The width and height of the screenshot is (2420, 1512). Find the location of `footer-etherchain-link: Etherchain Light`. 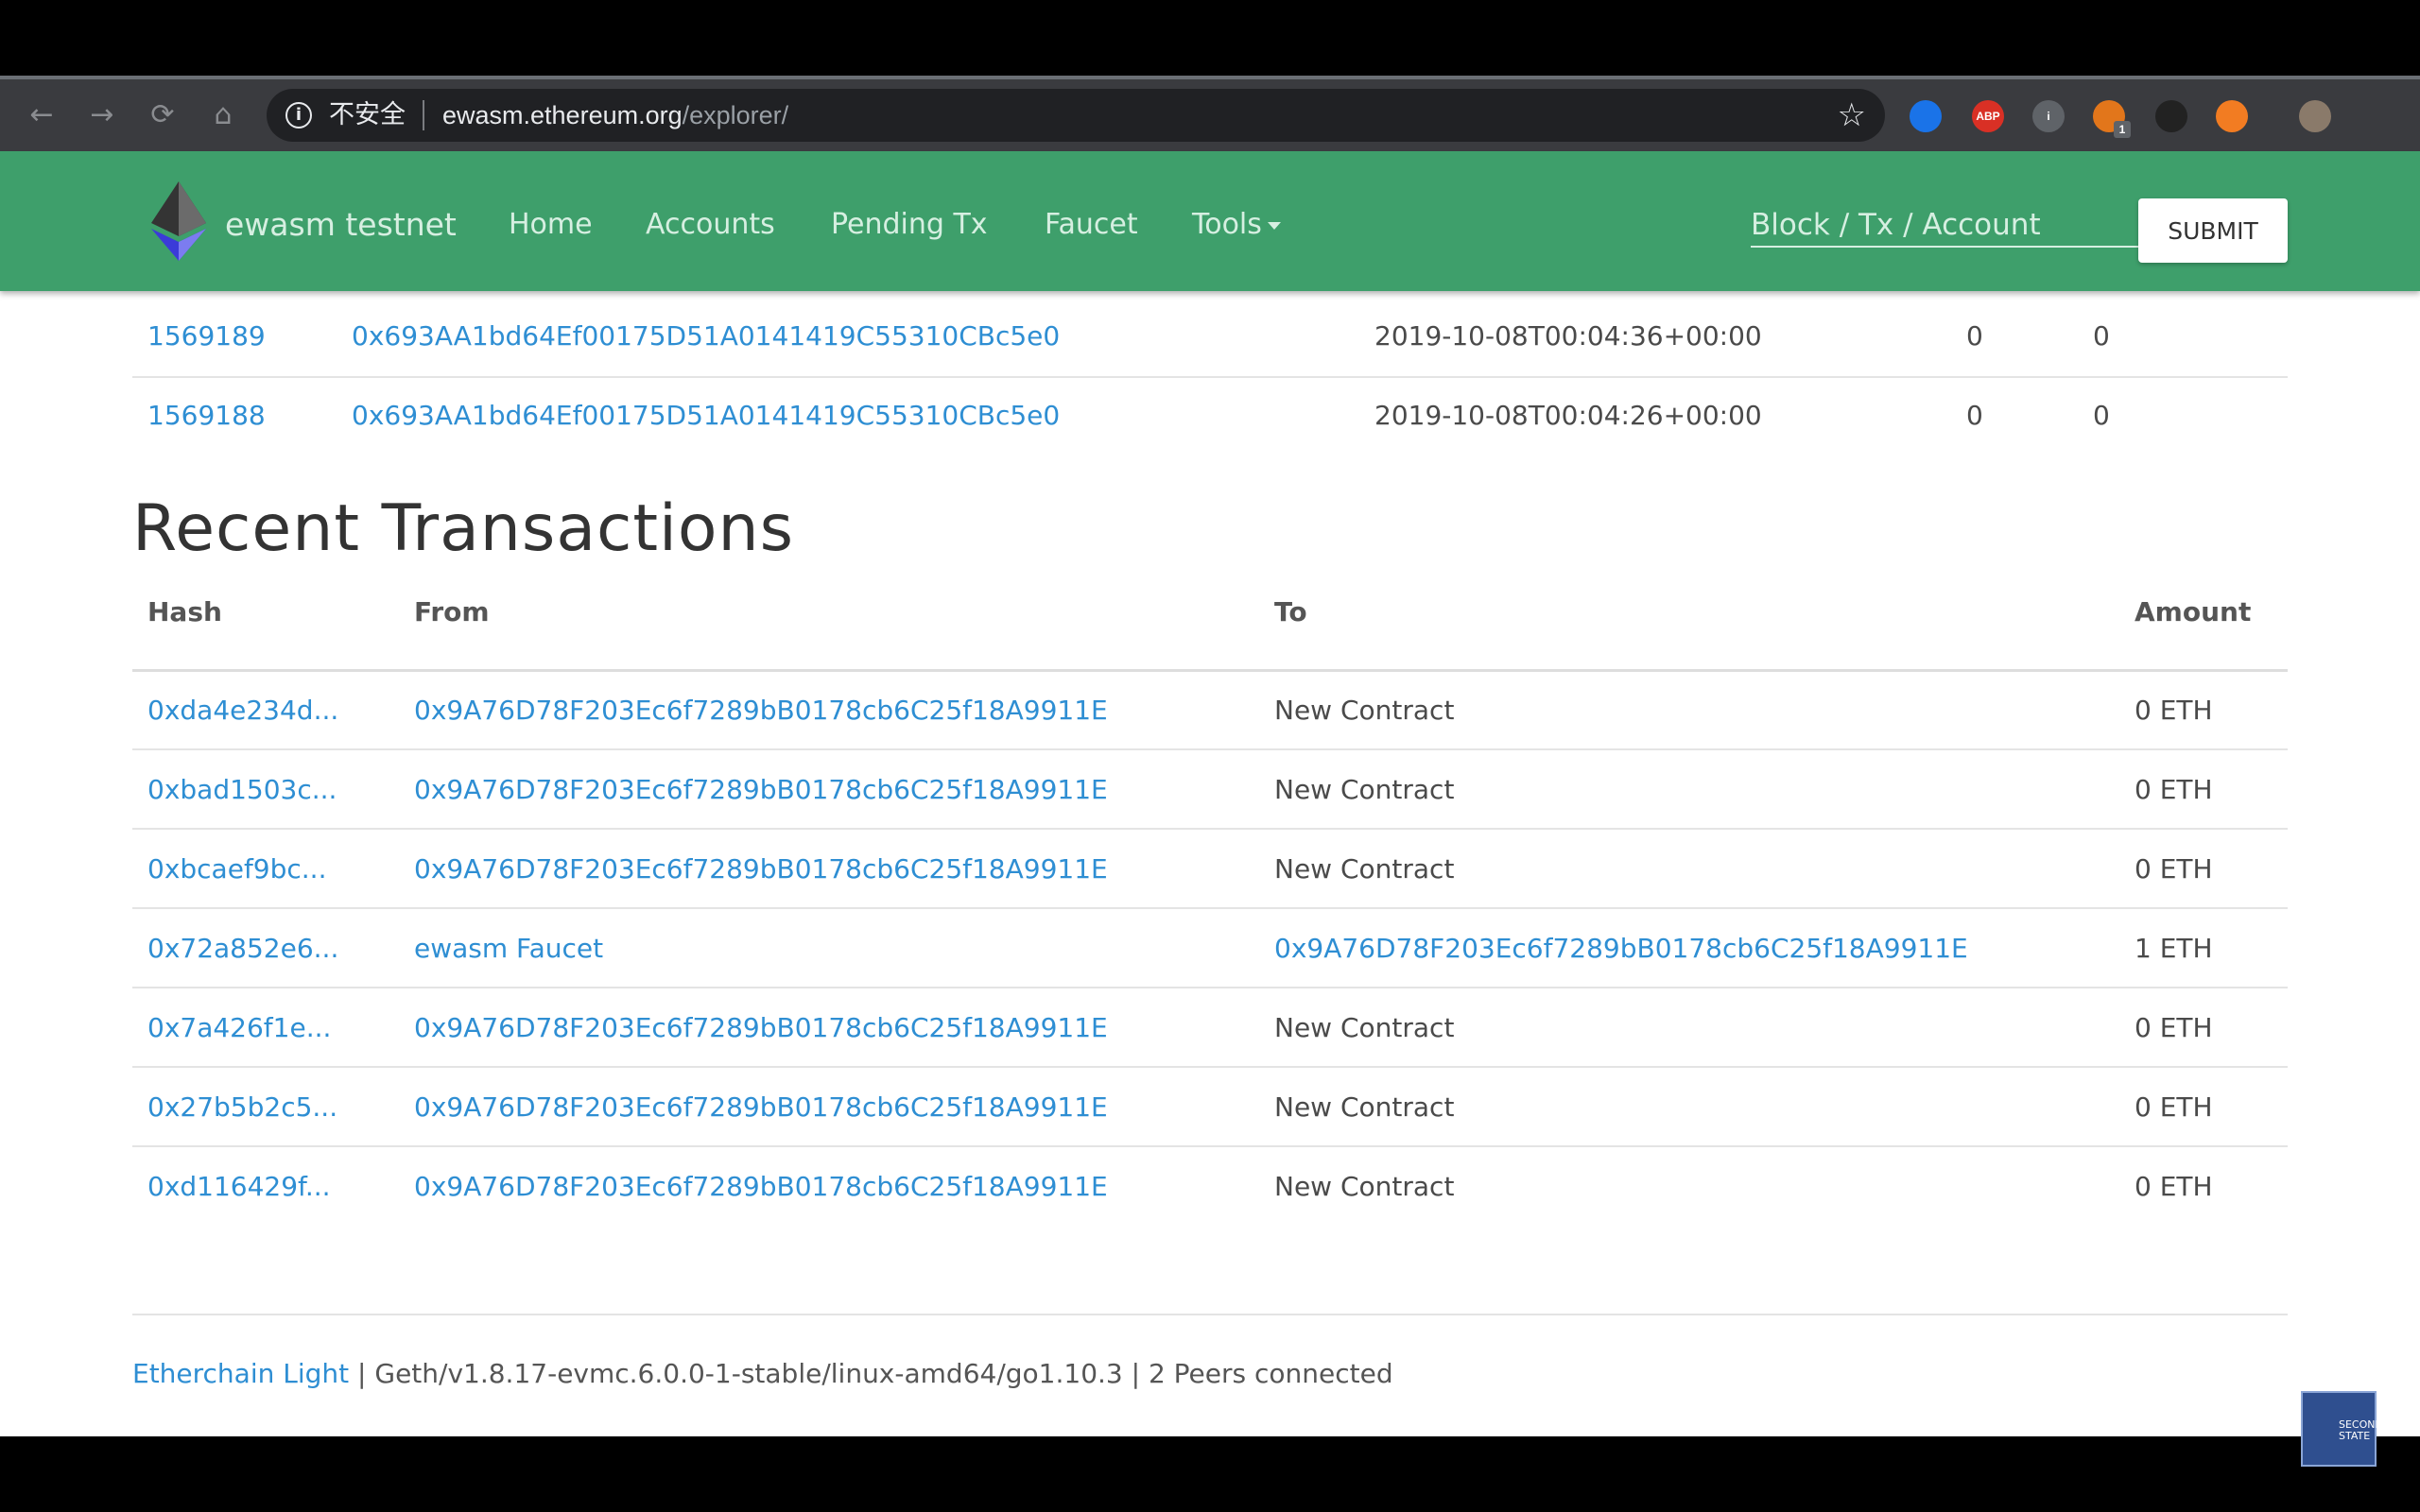

footer-etherchain-link: Etherchain Light is located at coordinates (241, 1373).